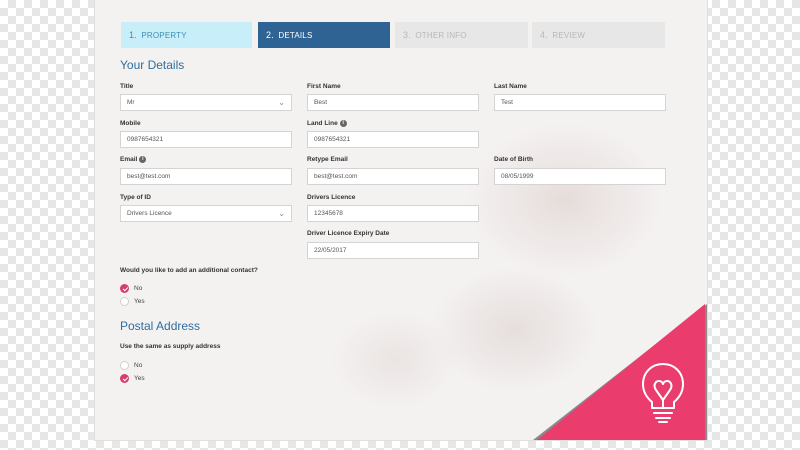 This screenshot has height=450, width=800. Describe the element at coordinates (164, 35) in the screenshot. I see `step-label: PROPERTY` at that location.